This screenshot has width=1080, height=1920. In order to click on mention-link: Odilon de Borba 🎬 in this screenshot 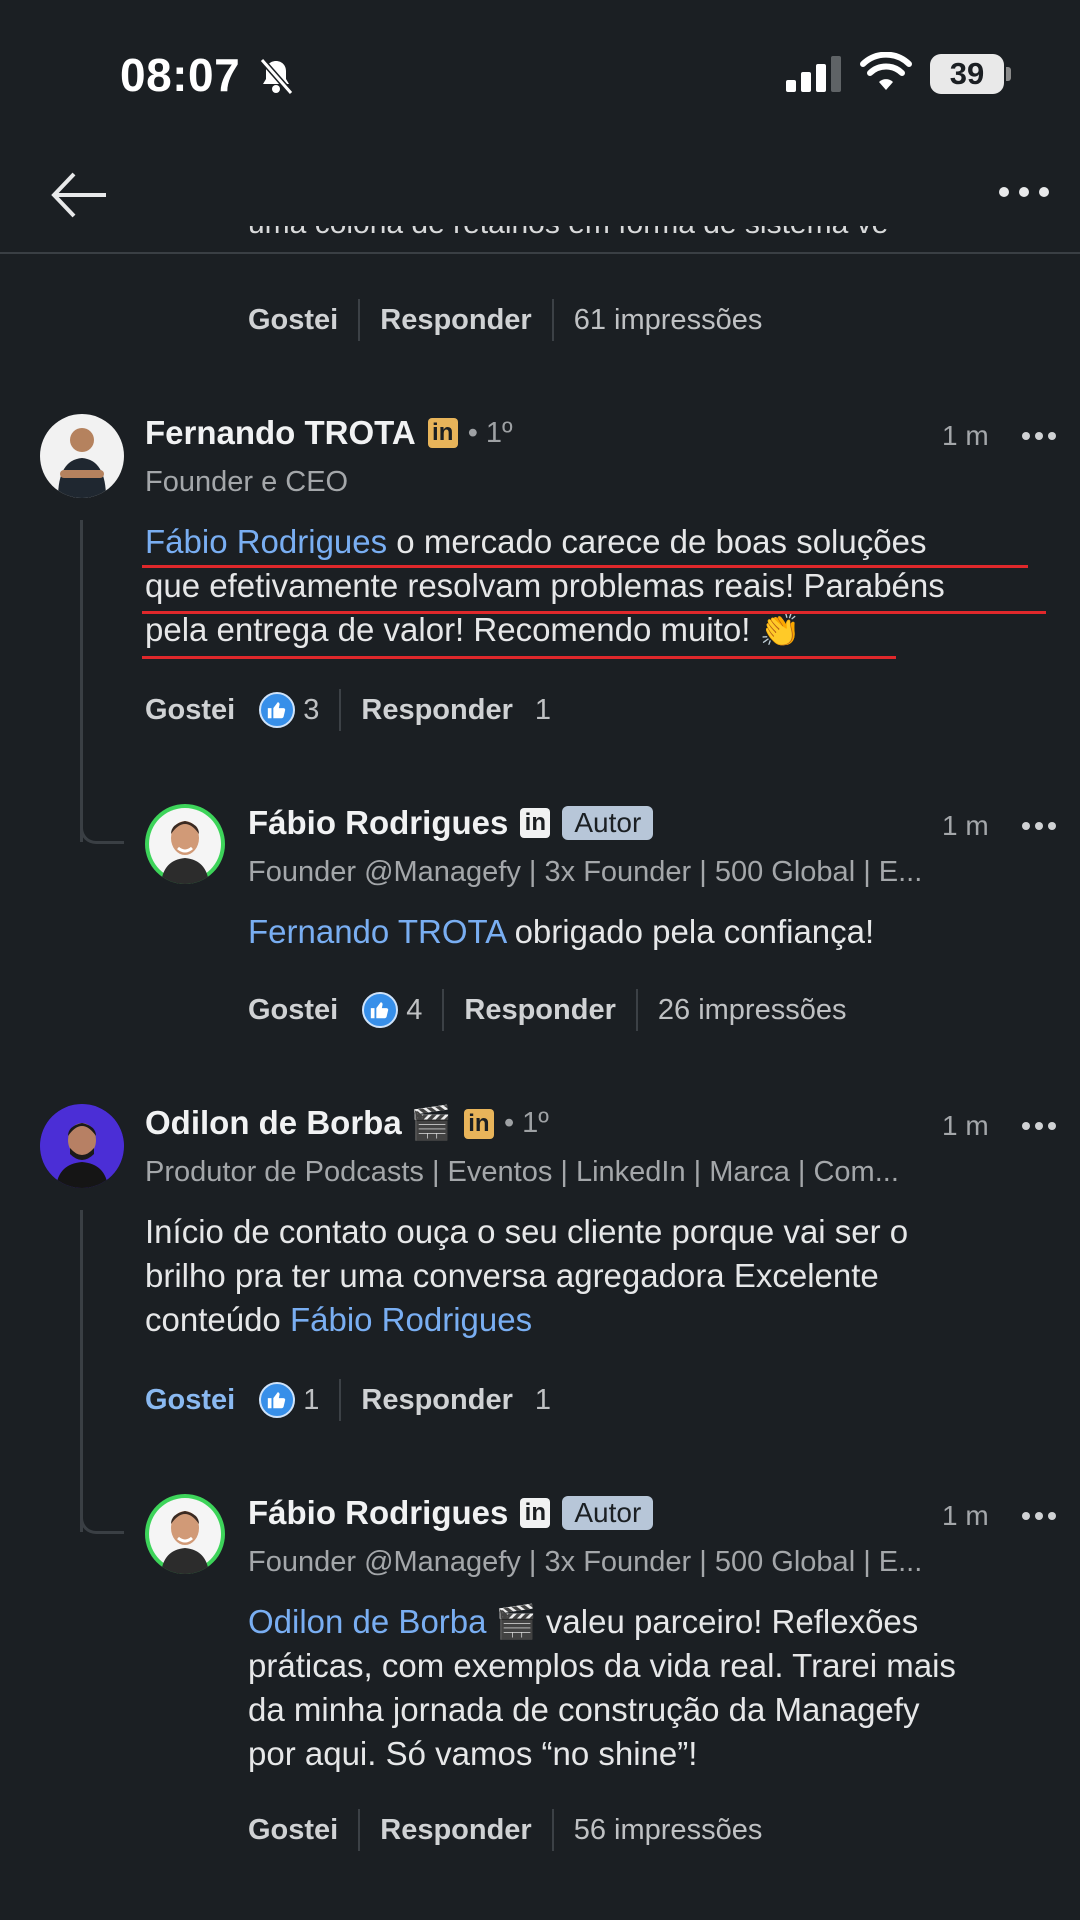, I will do `click(392, 1621)`.